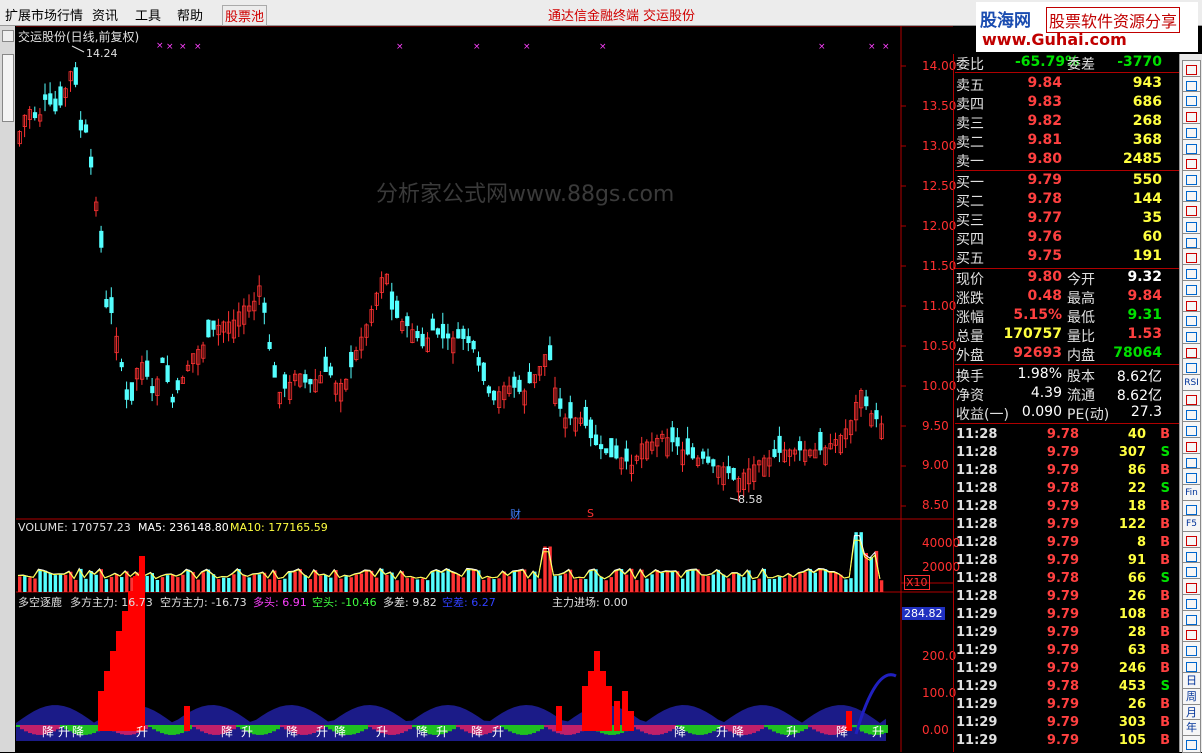 This screenshot has height=753, width=1202. What do you see at coordinates (734, 499) in the screenshot?
I see `low-pointer` at bounding box center [734, 499].